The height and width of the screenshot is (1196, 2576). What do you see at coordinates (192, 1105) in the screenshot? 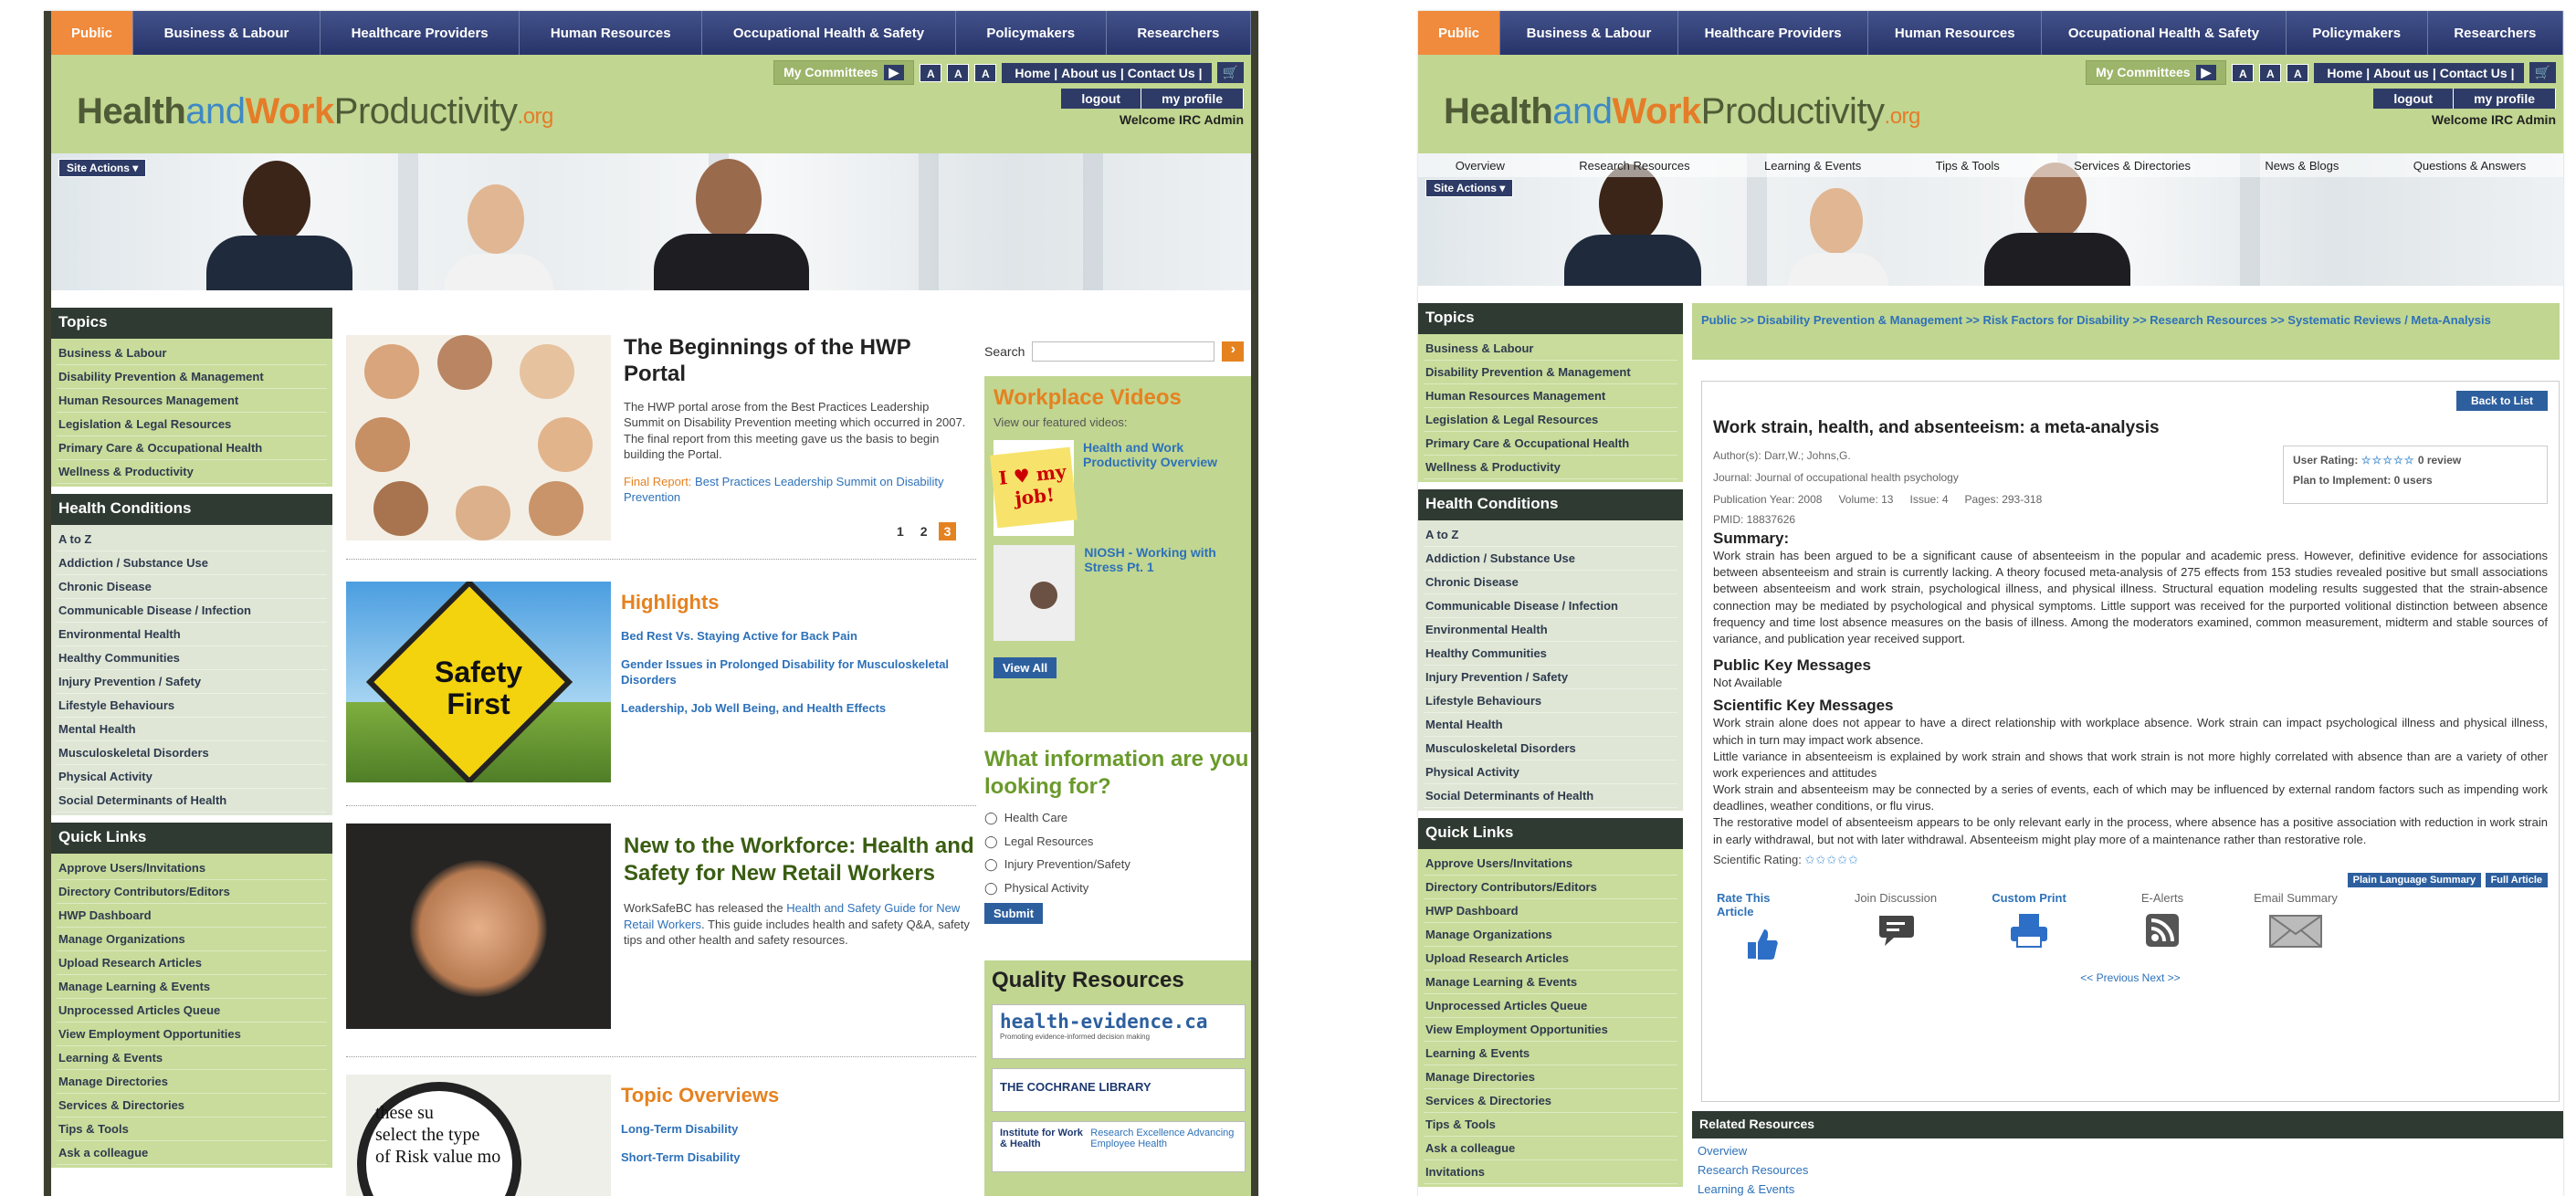
I see `quick-link: Services & Directories` at bounding box center [192, 1105].